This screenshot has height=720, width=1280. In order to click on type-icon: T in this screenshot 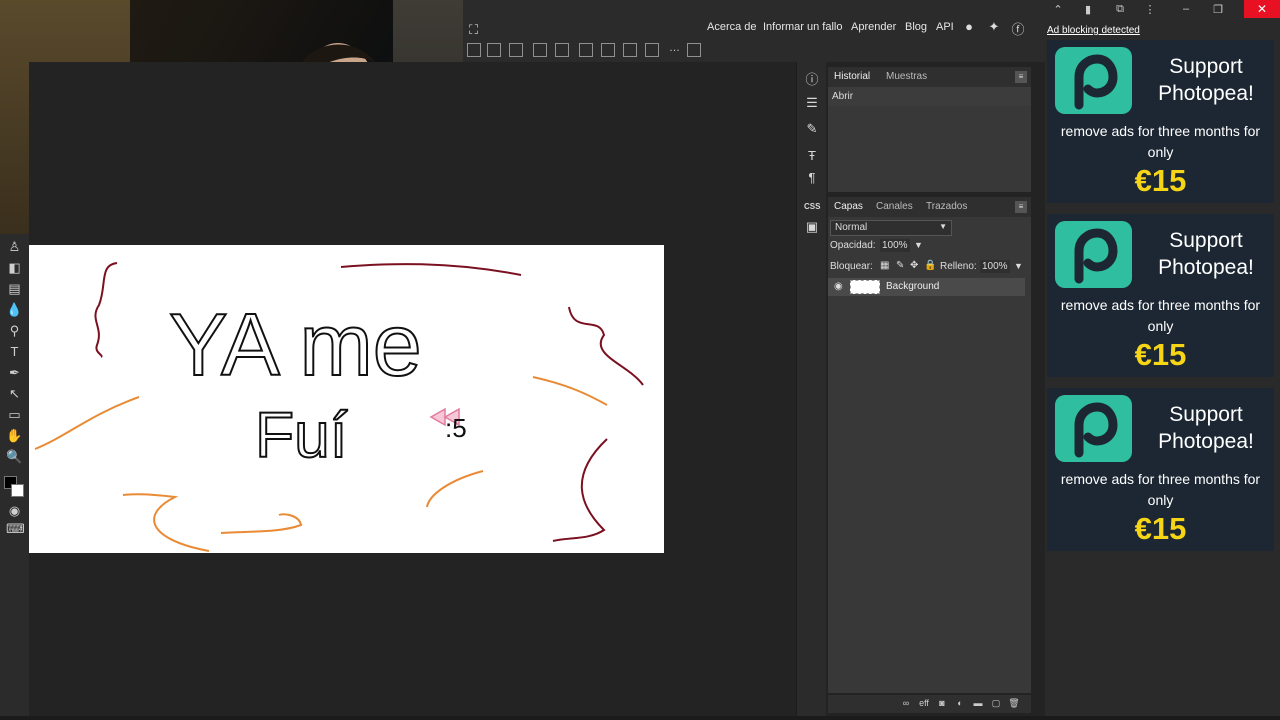, I will do `click(14, 351)`.